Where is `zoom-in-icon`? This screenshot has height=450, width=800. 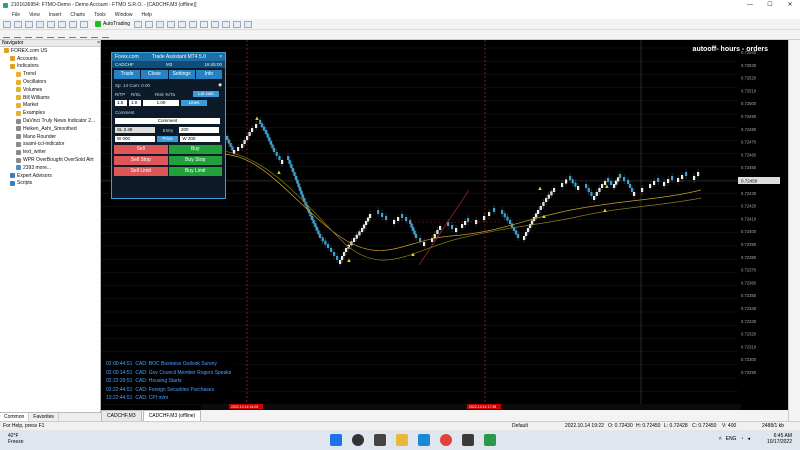 zoom-in-icon is located at coordinates (171, 24).